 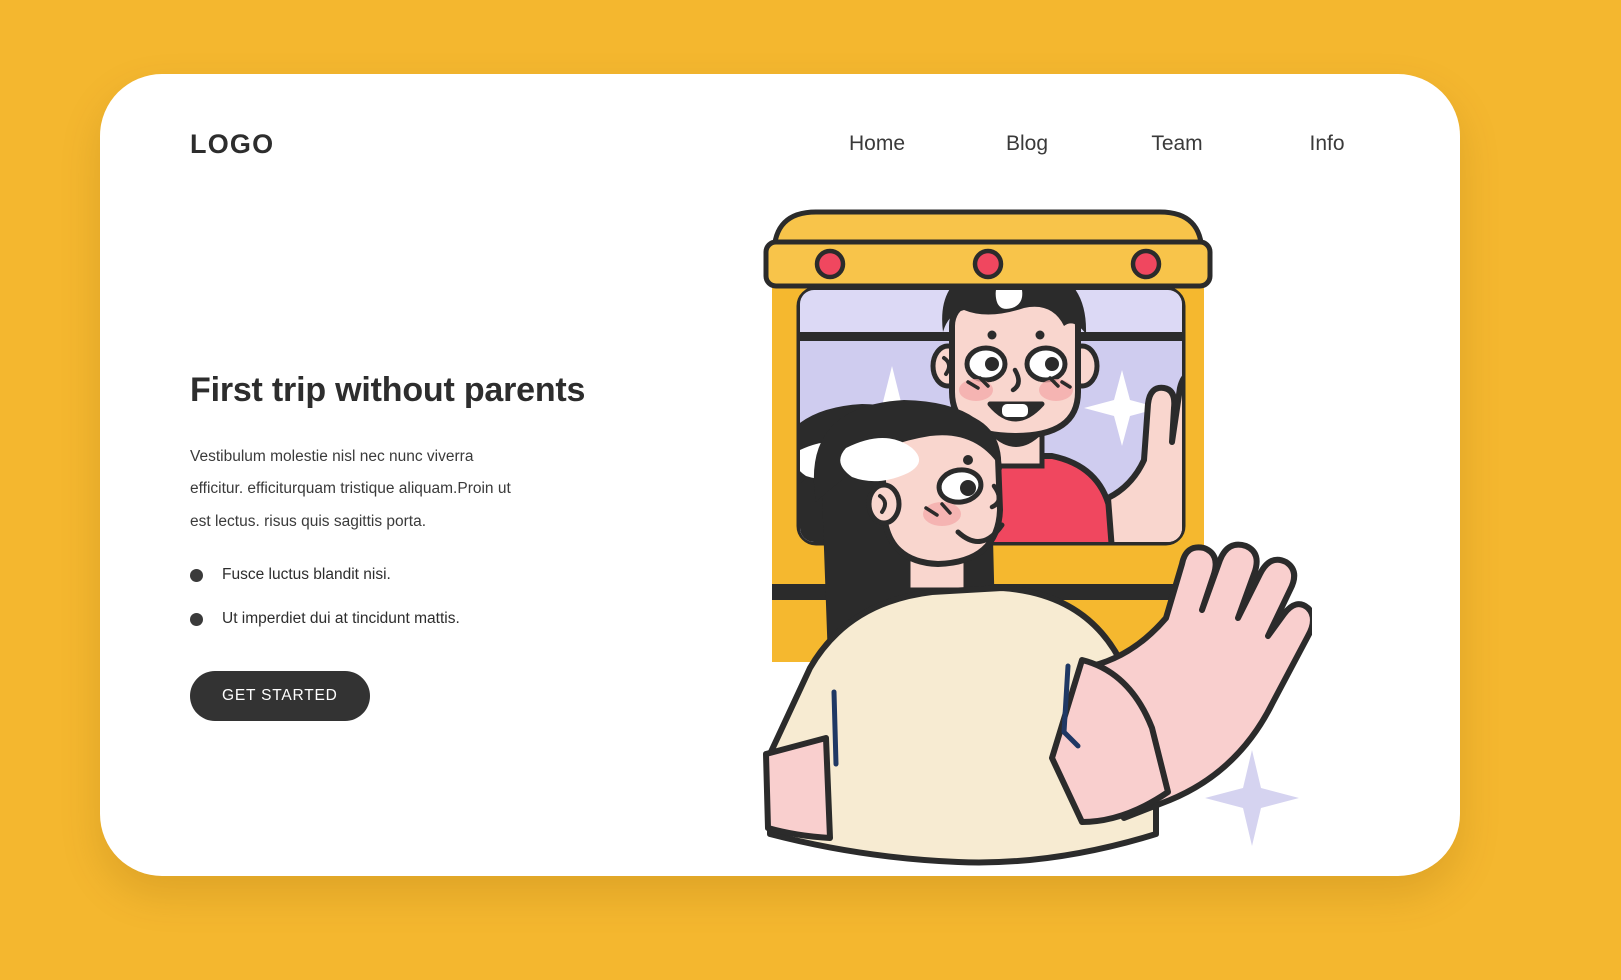 What do you see at coordinates (388, 390) in the screenshot?
I see `page-title: First trip without parents` at bounding box center [388, 390].